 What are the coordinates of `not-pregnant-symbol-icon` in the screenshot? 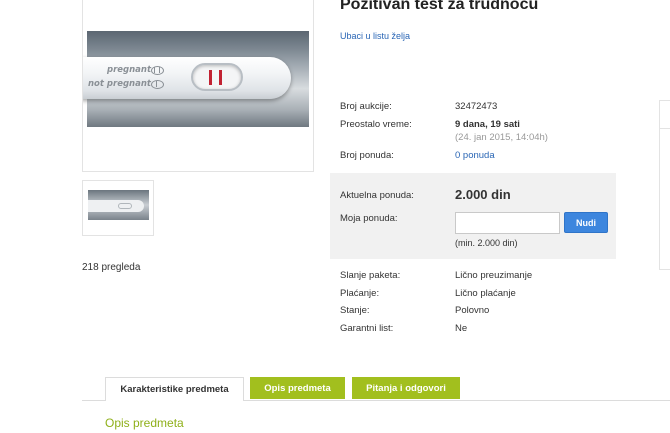 It's located at (157, 84).